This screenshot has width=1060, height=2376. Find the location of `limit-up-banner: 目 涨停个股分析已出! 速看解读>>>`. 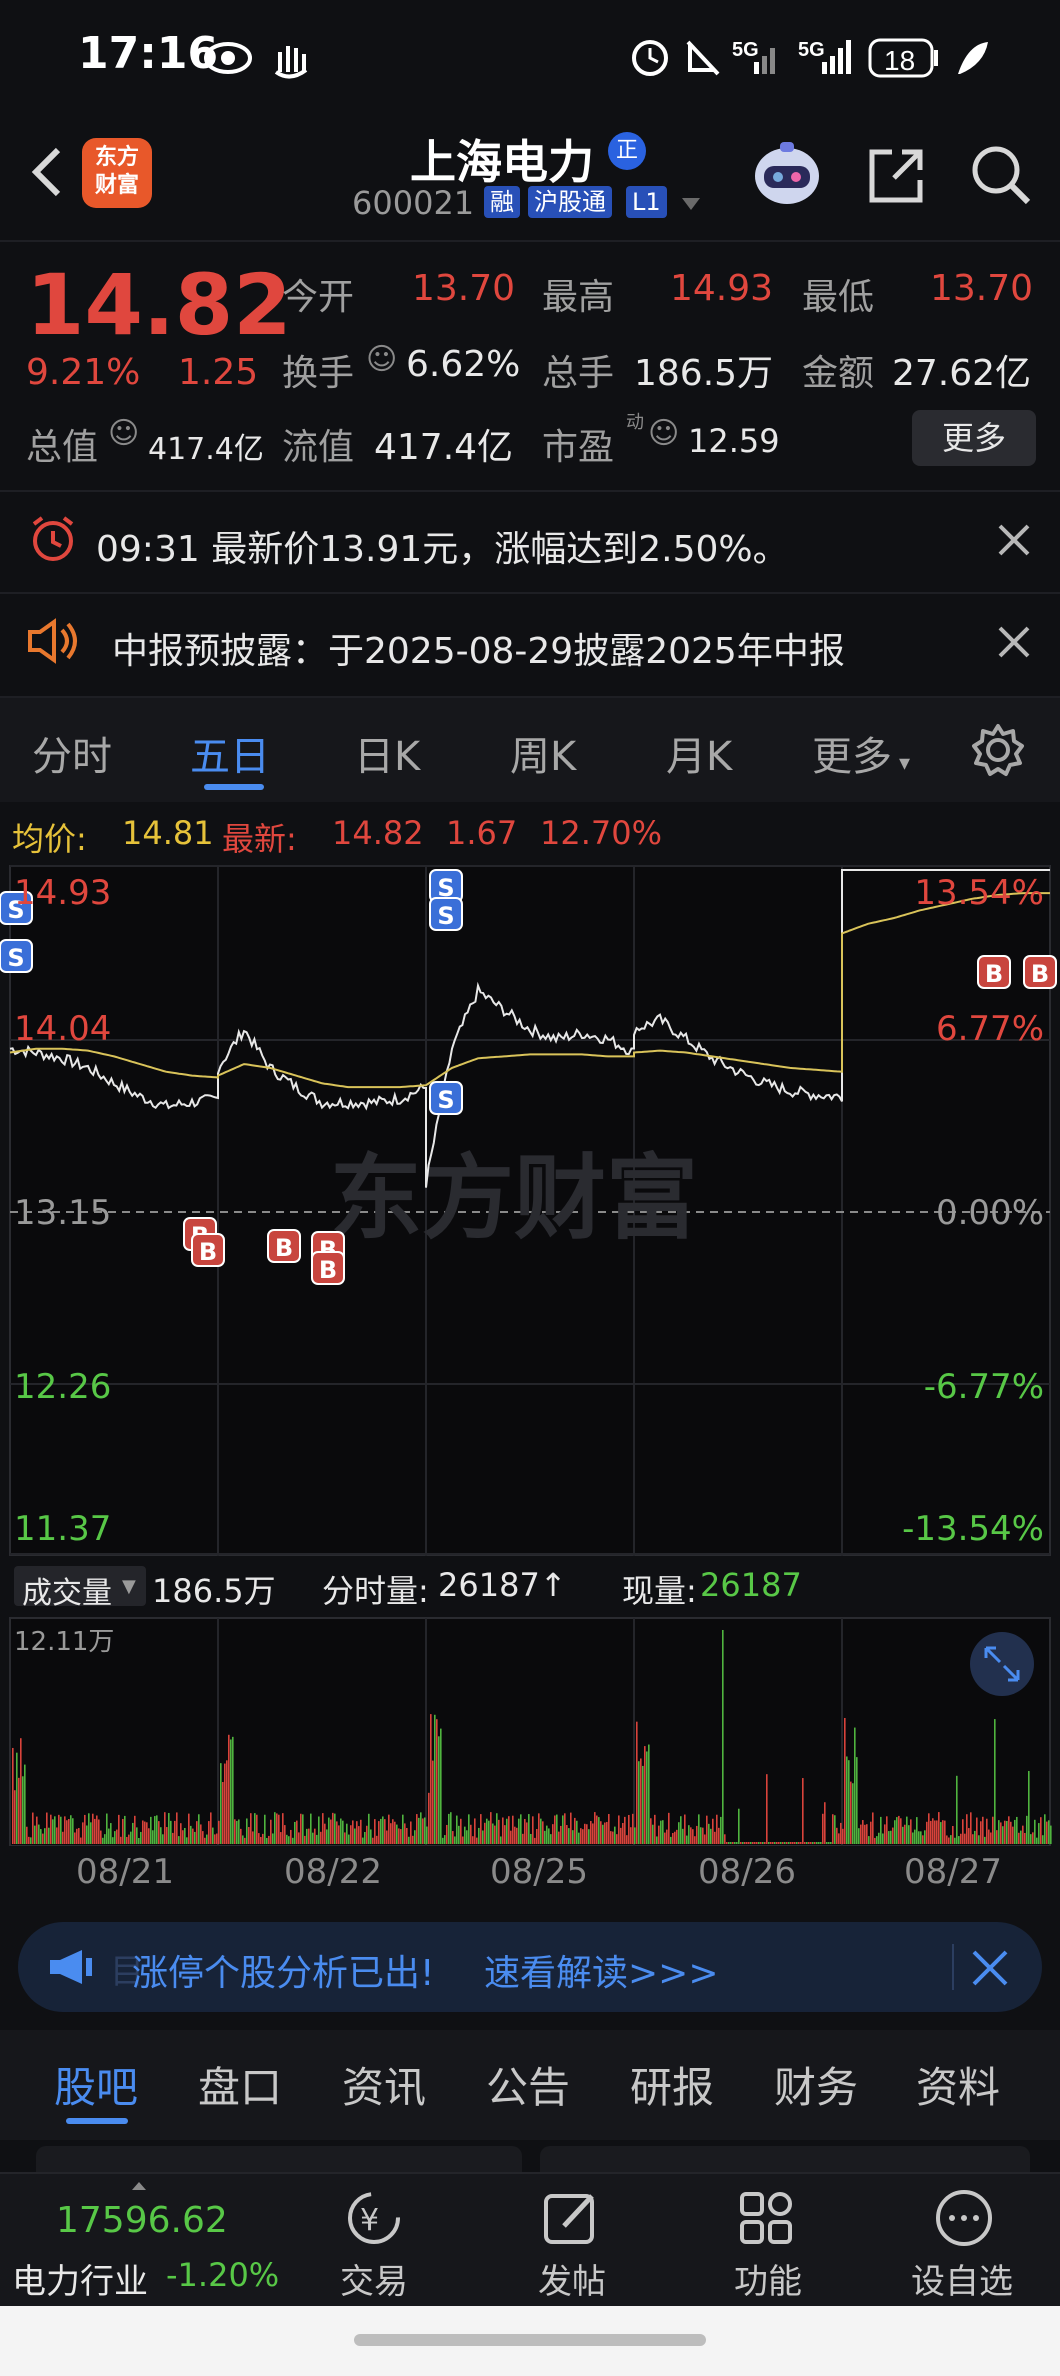

limit-up-banner: 目 涨停个股分析已出! 速看解读>>> is located at coordinates (530, 1967).